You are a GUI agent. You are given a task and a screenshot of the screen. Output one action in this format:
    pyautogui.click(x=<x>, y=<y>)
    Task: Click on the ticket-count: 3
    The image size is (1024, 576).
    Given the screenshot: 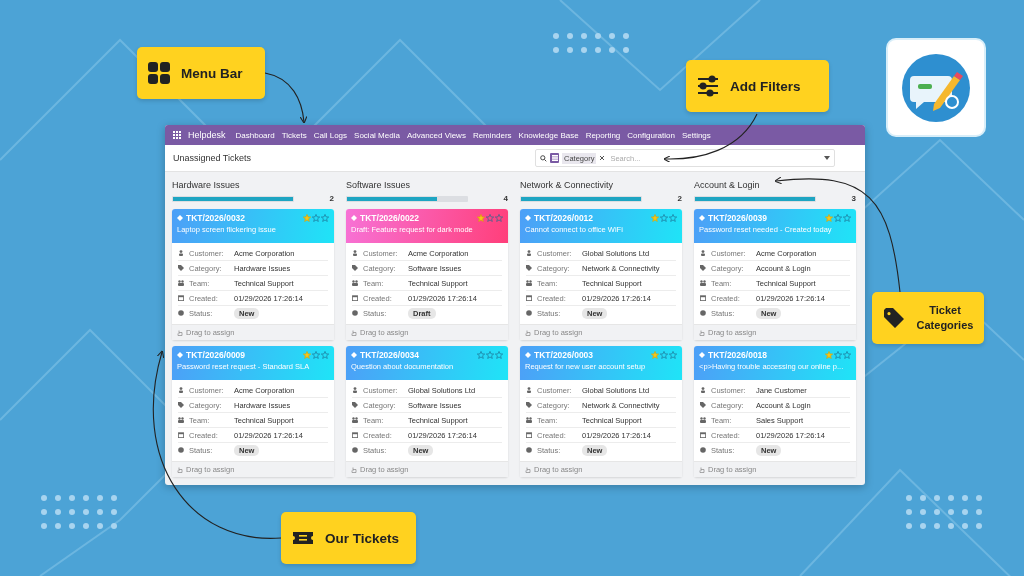 What is the action you would take?
    pyautogui.click(x=853, y=198)
    